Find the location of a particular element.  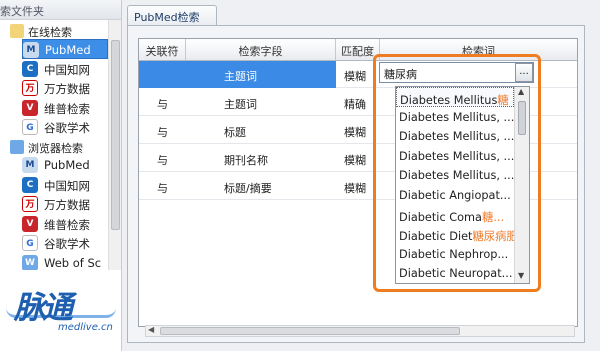

grid-horizontal-scrollbar: ◀ is located at coordinates (360, 331).